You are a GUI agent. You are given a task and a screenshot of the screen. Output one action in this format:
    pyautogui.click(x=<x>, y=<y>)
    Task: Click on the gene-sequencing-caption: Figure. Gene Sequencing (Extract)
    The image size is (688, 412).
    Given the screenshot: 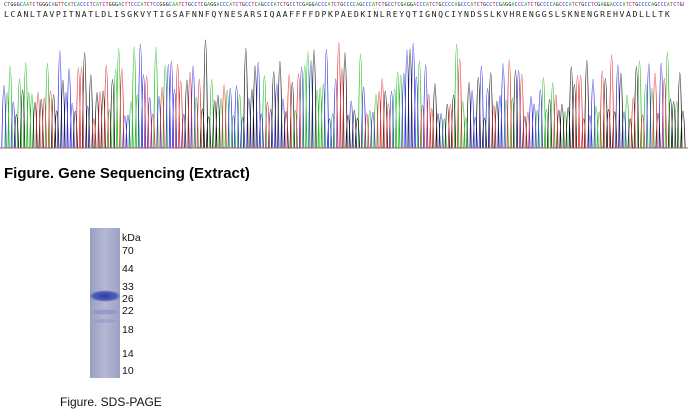 What is the action you would take?
    pyautogui.click(x=127, y=173)
    